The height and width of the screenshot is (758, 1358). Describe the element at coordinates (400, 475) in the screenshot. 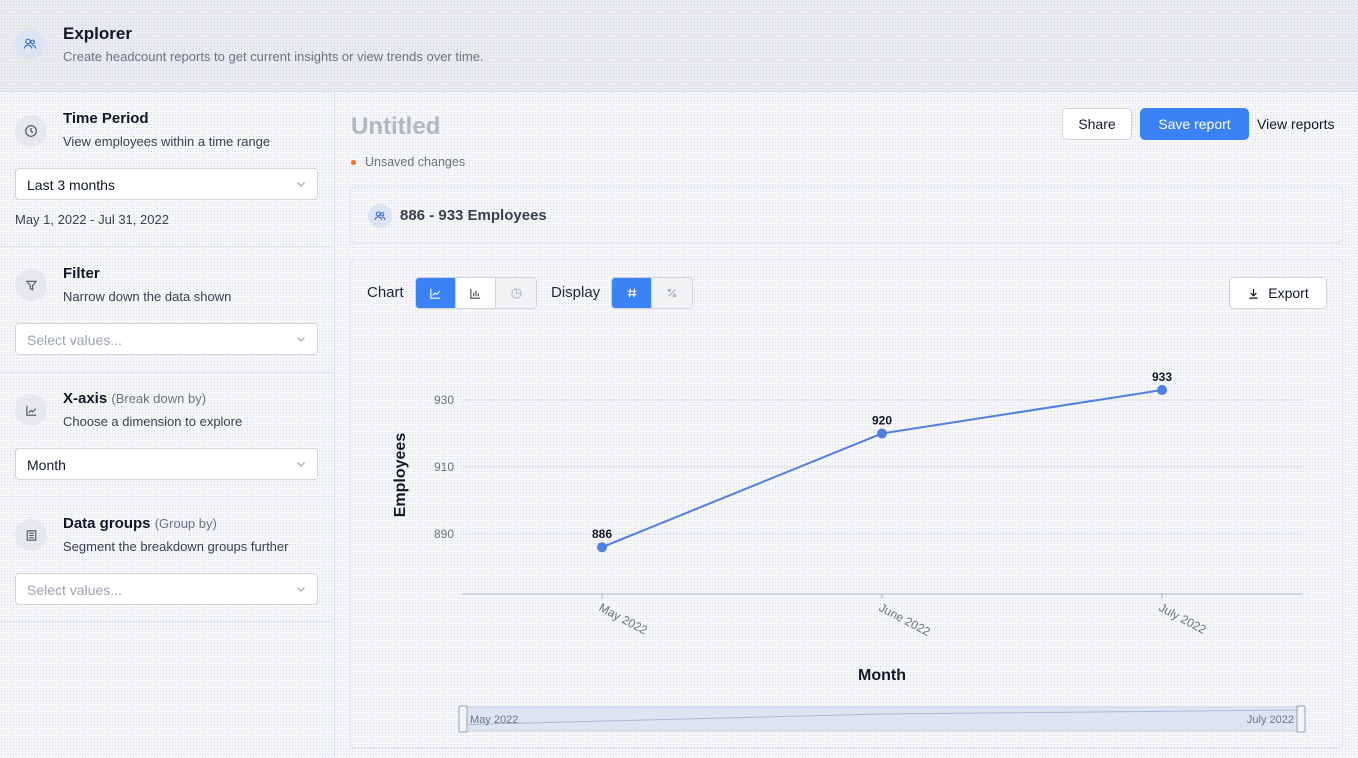

I see `y-axis-title: Employees` at that location.